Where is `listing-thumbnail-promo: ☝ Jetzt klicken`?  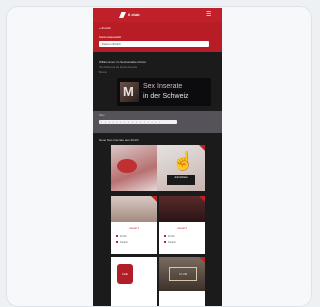
listing-thumbnail-promo: ☝ Jetzt klicken is located at coordinates (181, 168).